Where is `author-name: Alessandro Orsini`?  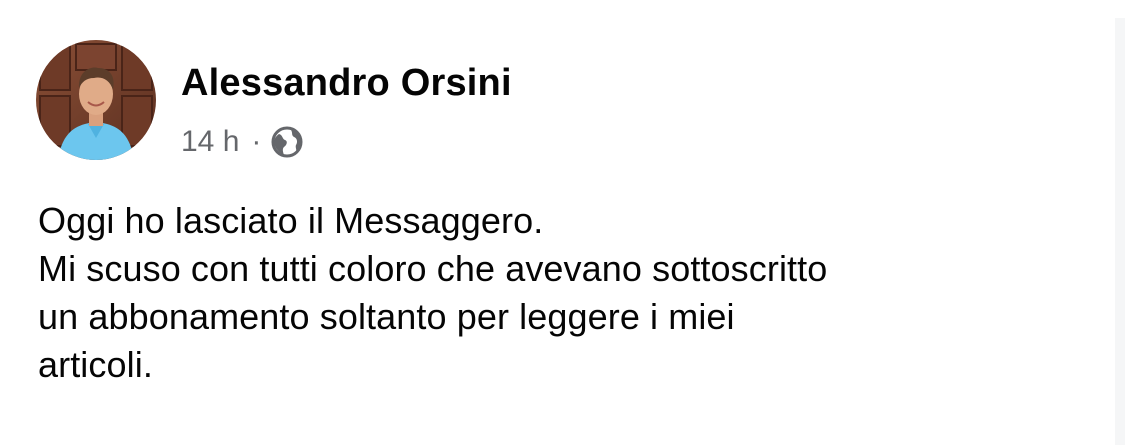 author-name: Alessandro Orsini is located at coordinates (346, 83).